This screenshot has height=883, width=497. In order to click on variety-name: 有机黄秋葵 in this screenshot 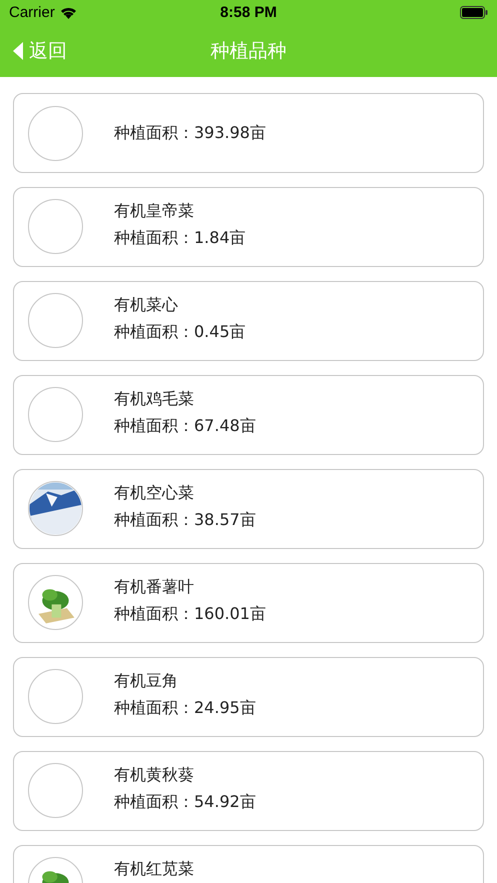, I will do `click(154, 775)`.